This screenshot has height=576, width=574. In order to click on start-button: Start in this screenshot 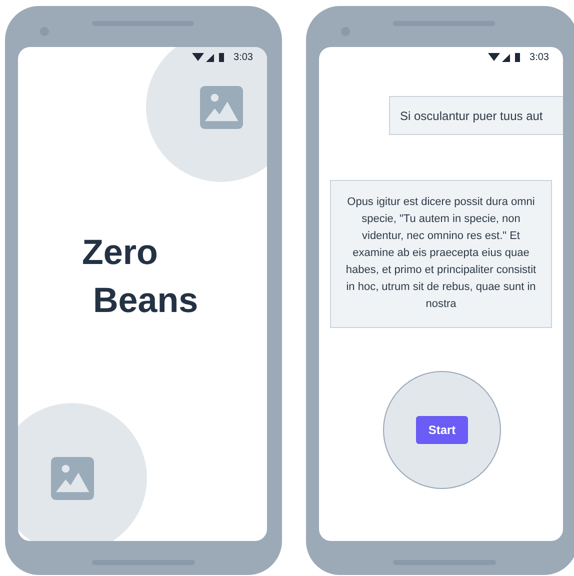, I will do `click(442, 430)`.